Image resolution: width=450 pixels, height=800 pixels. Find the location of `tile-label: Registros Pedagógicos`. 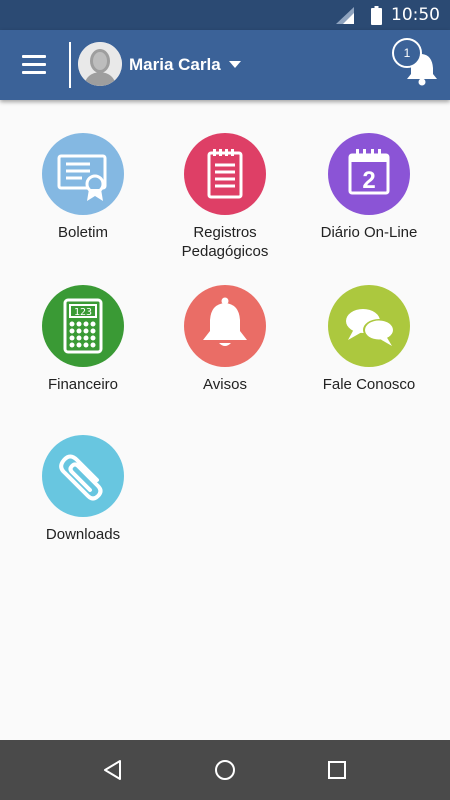

tile-label: Registros Pedagógicos is located at coordinates (225, 242).